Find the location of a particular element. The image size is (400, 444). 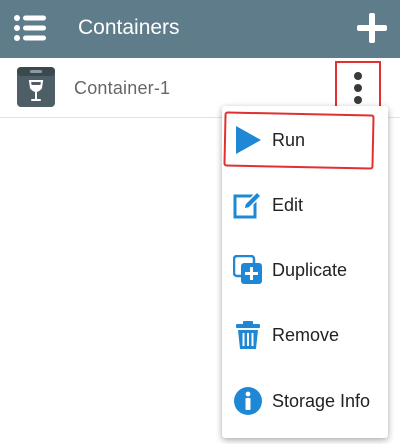

info-icon is located at coordinates (248, 401).